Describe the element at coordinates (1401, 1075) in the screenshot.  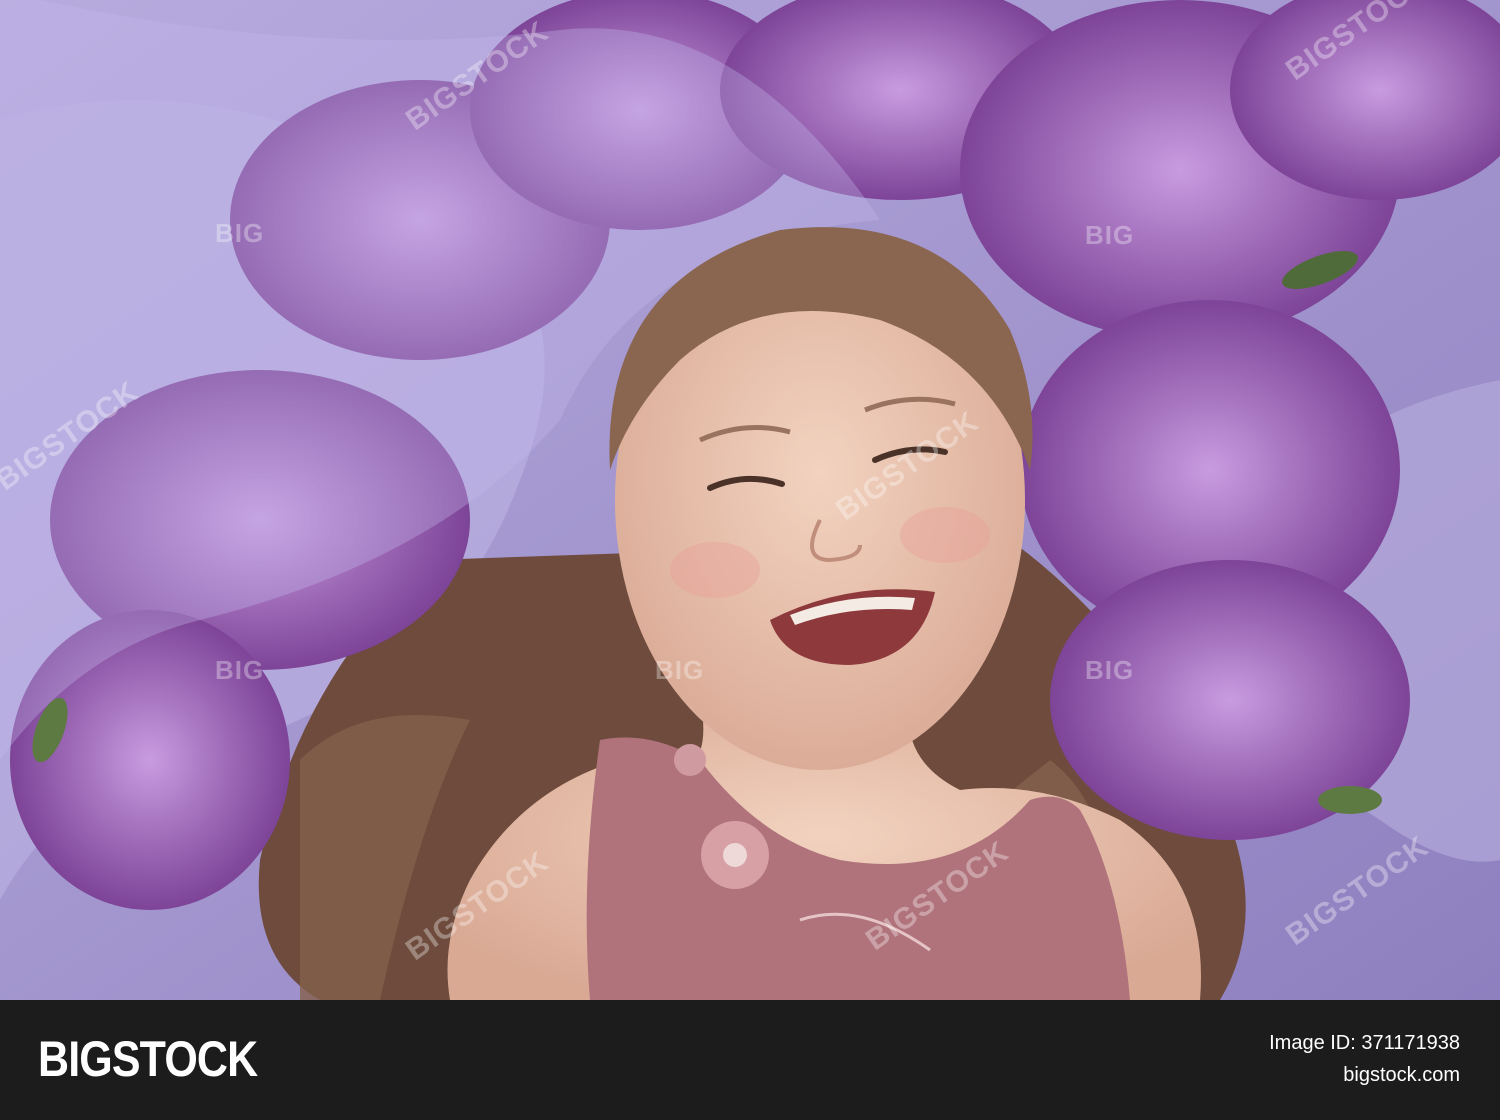
I see `site-url: bigstock.com` at that location.